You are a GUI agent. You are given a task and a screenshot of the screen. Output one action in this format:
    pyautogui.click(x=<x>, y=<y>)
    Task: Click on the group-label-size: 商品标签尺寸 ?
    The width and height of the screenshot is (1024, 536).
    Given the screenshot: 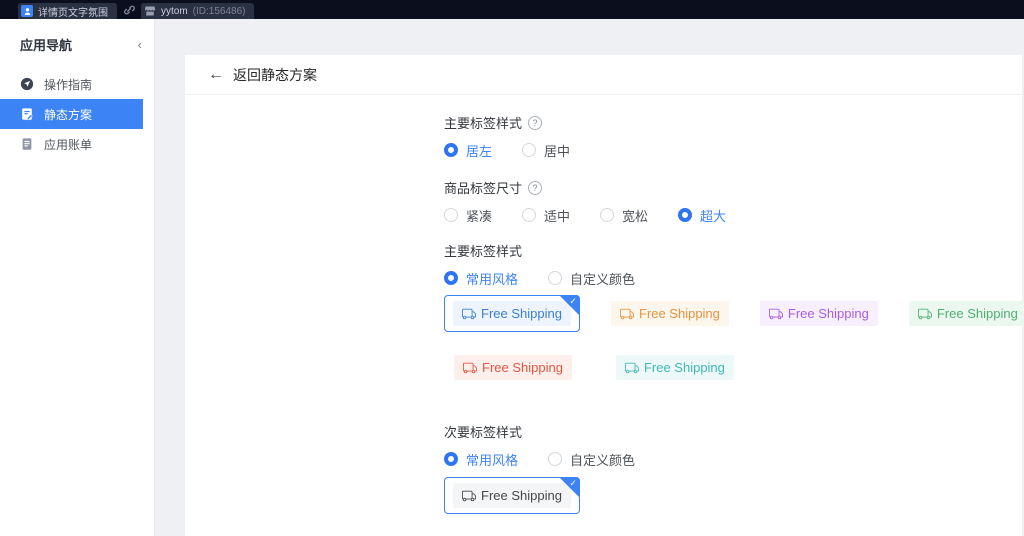 What is the action you would take?
    pyautogui.click(x=733, y=188)
    